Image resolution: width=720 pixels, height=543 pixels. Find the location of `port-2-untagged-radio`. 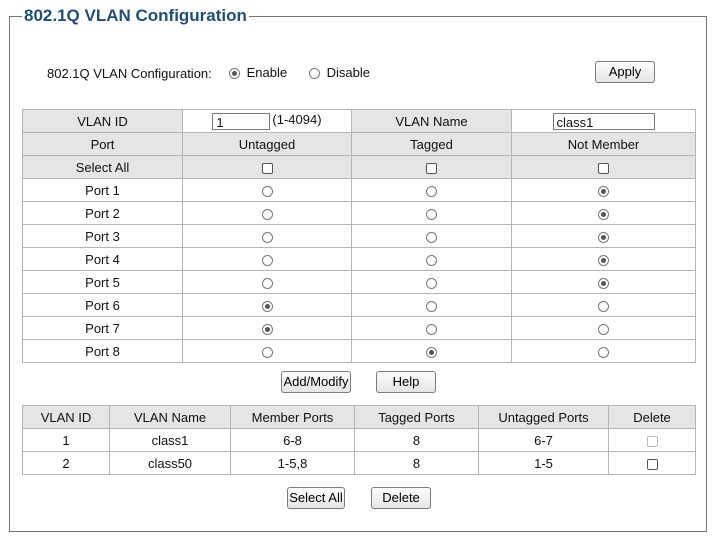

port-2-untagged-radio is located at coordinates (267, 214).